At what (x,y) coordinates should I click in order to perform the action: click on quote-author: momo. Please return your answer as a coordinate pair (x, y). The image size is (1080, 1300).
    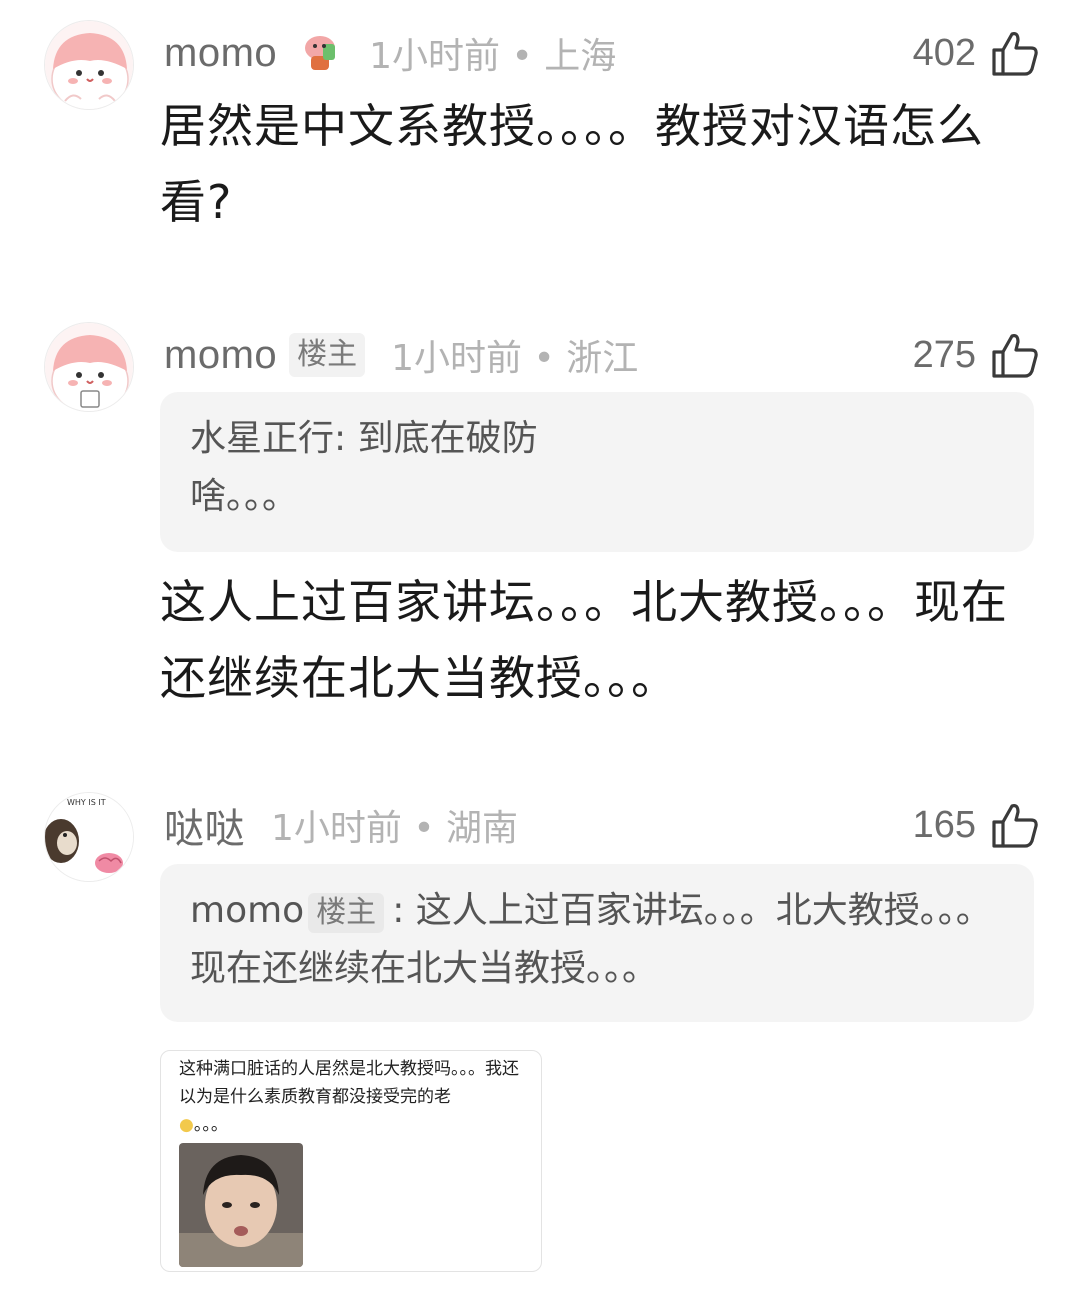
    Looking at the image, I should click on (247, 910).